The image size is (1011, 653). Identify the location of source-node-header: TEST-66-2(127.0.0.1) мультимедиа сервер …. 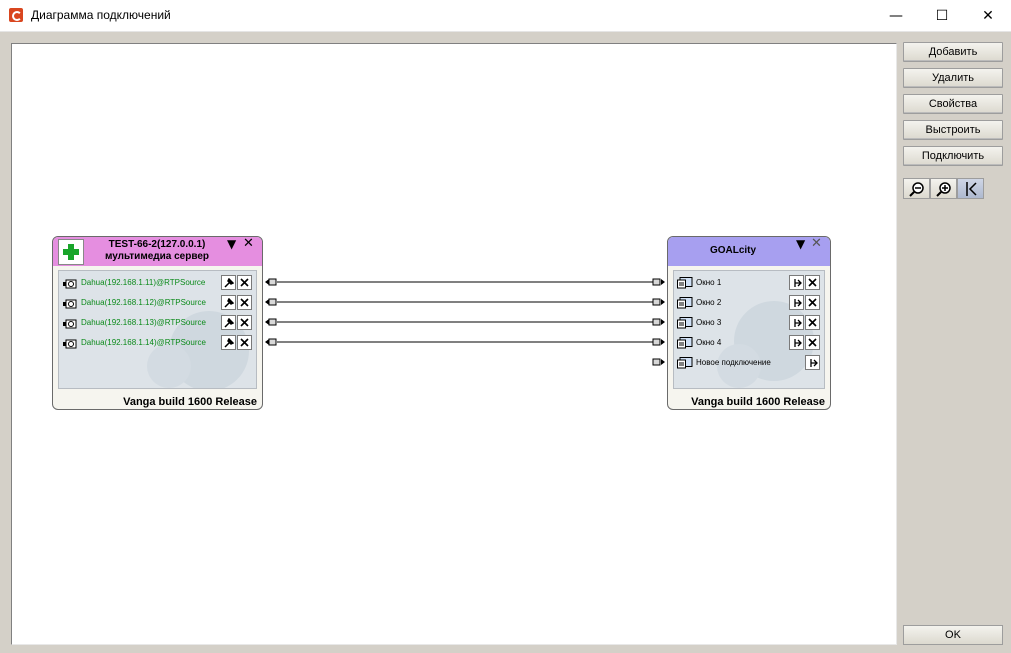
(157, 251).